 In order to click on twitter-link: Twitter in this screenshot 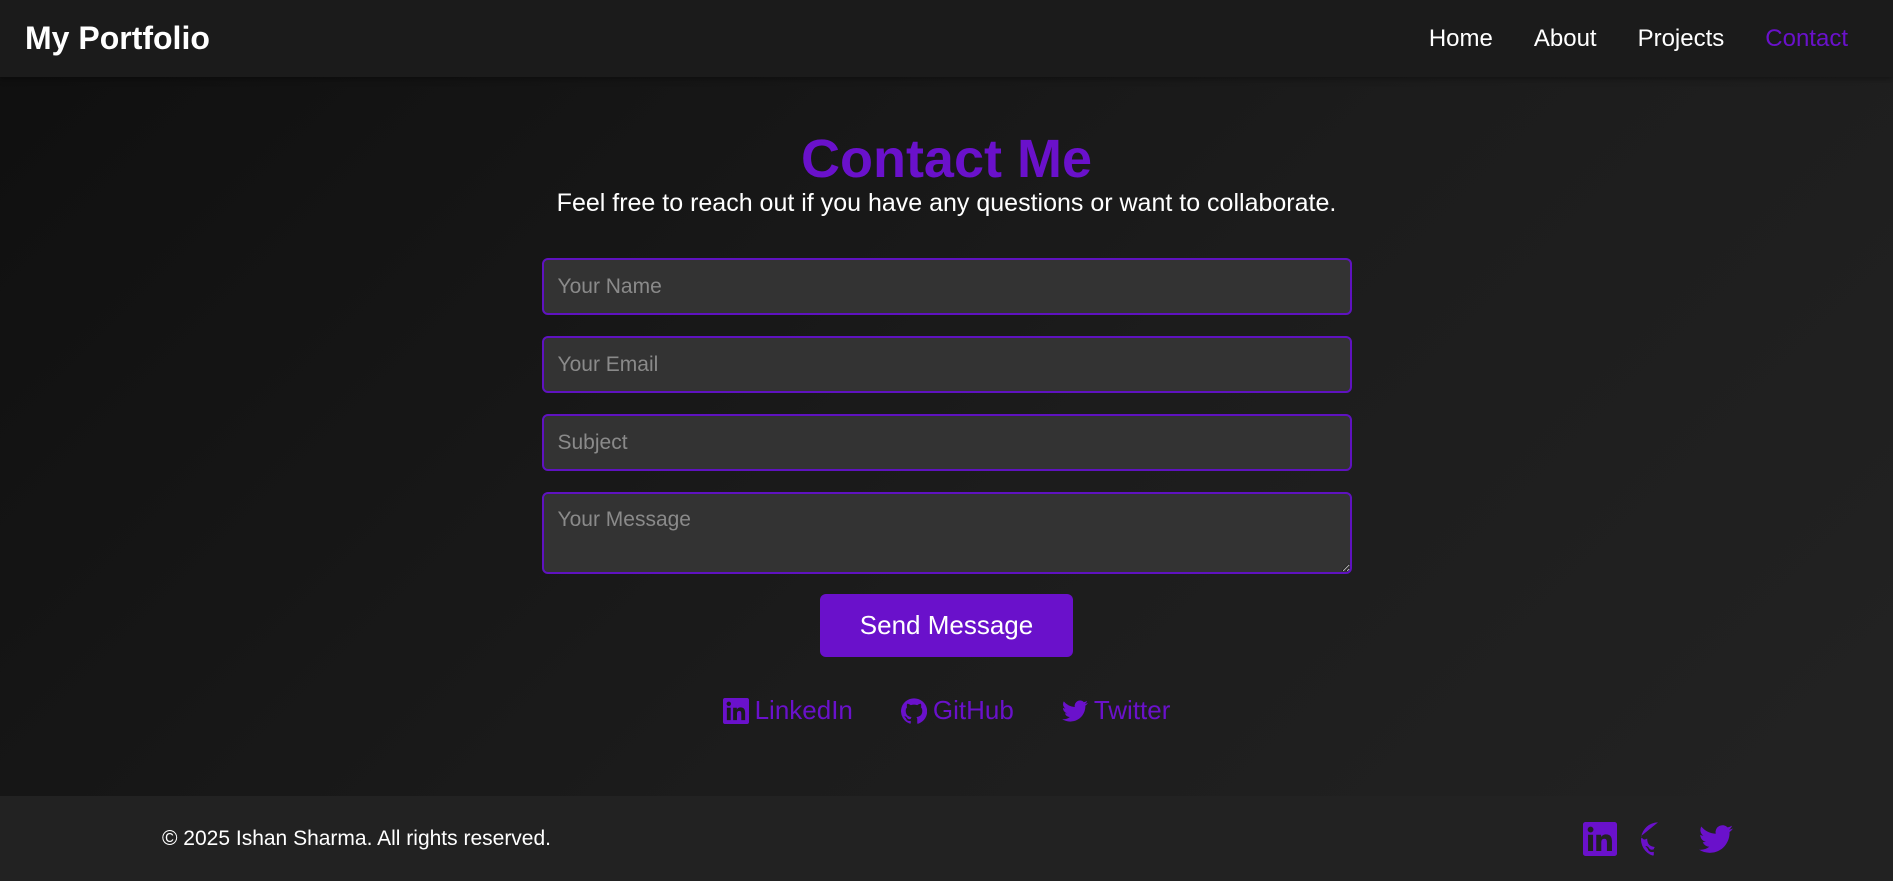, I will do `click(1116, 710)`.